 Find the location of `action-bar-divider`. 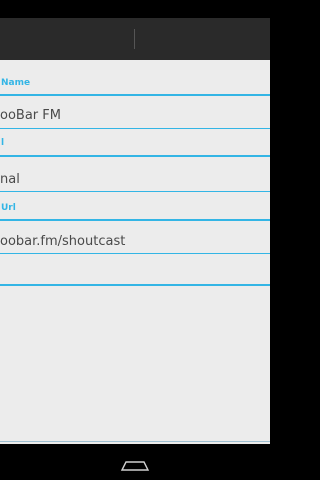

action-bar-divider is located at coordinates (134, 39).